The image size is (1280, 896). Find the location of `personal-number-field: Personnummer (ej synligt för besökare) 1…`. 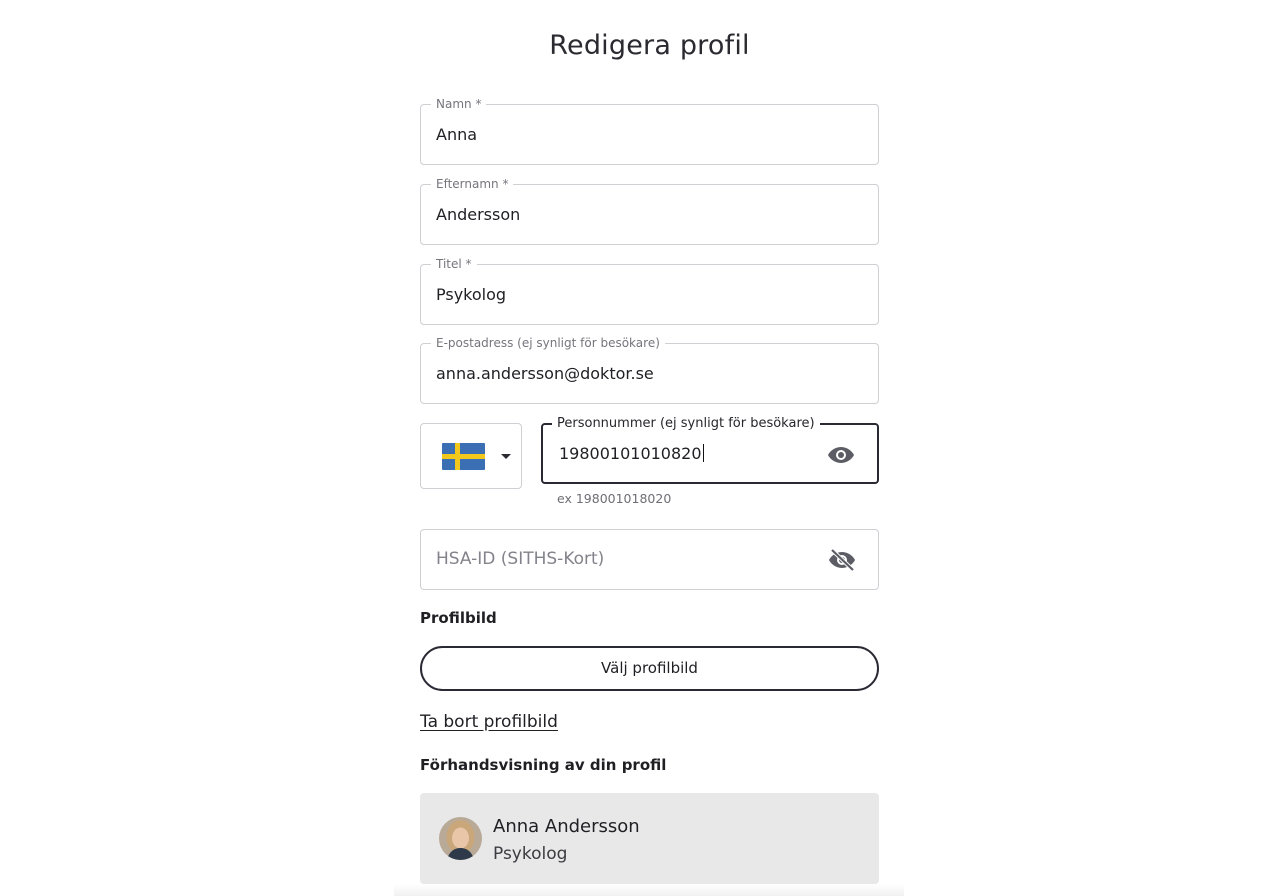

personal-number-field: Personnummer (ej synligt för besökare) 1… is located at coordinates (710, 449).